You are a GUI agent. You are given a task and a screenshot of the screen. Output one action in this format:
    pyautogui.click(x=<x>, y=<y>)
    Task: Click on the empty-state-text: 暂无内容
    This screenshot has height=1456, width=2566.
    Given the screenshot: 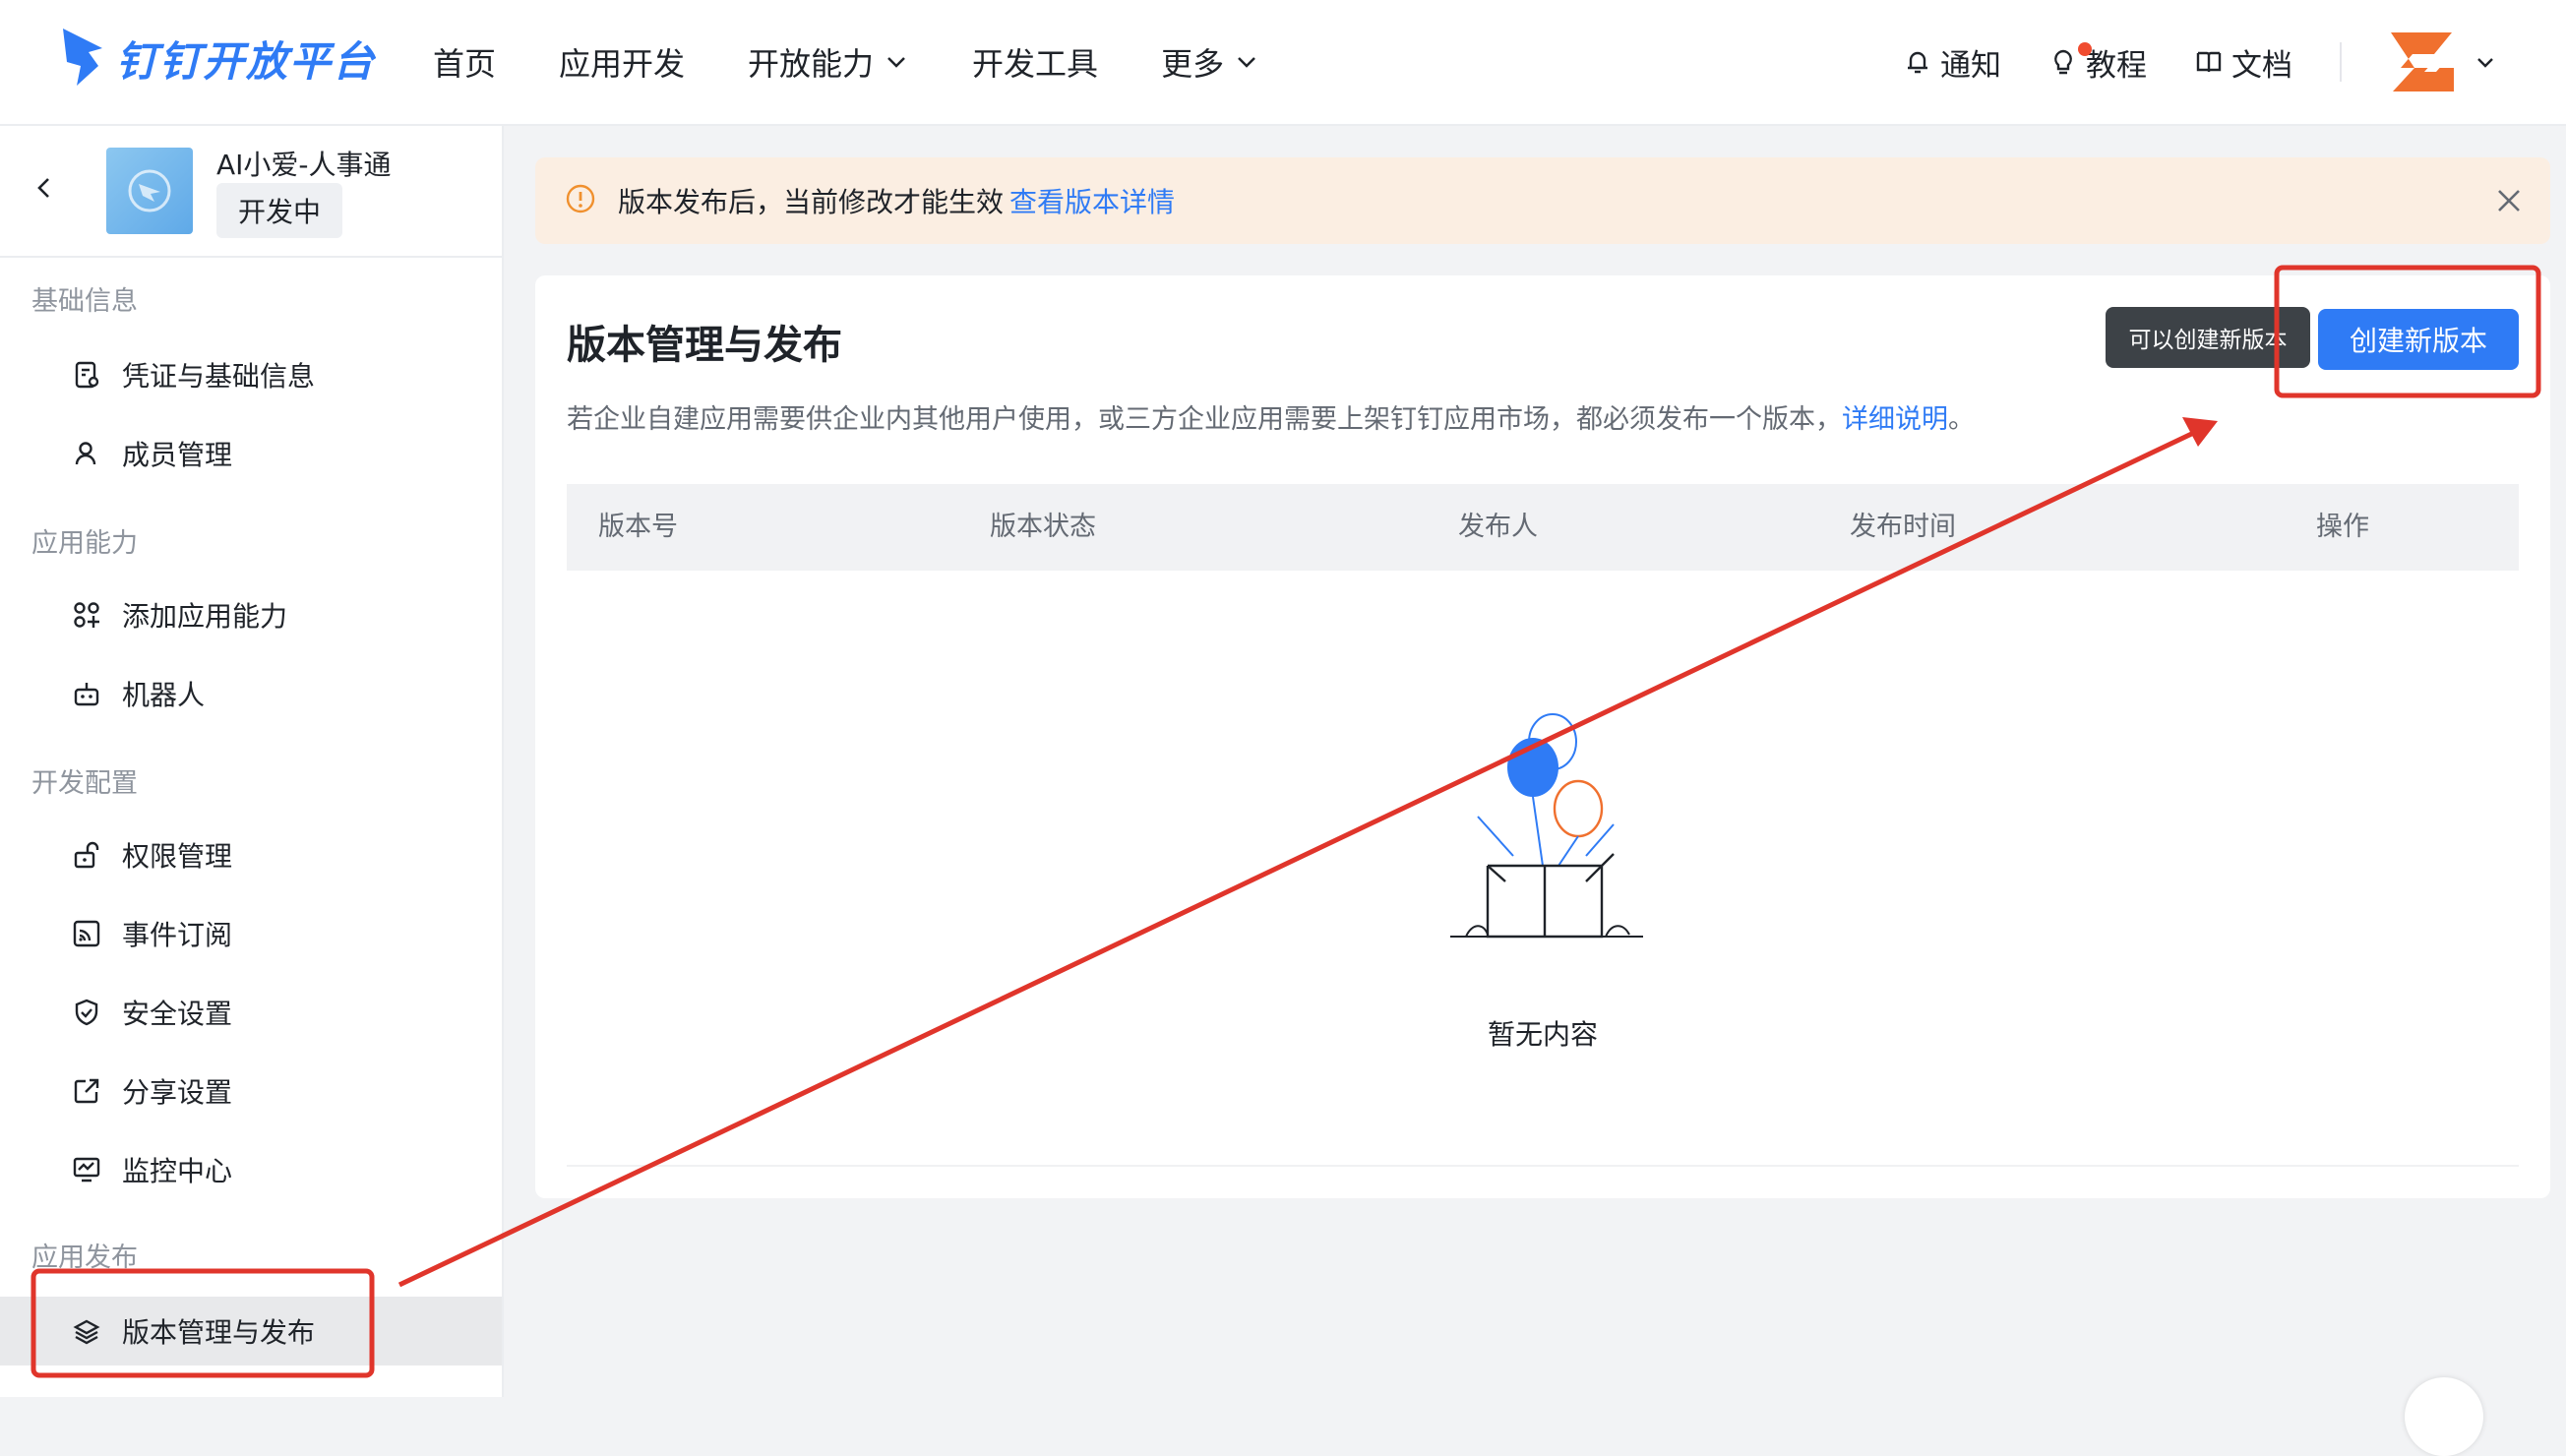 What is the action you would take?
    pyautogui.click(x=1542, y=1034)
    